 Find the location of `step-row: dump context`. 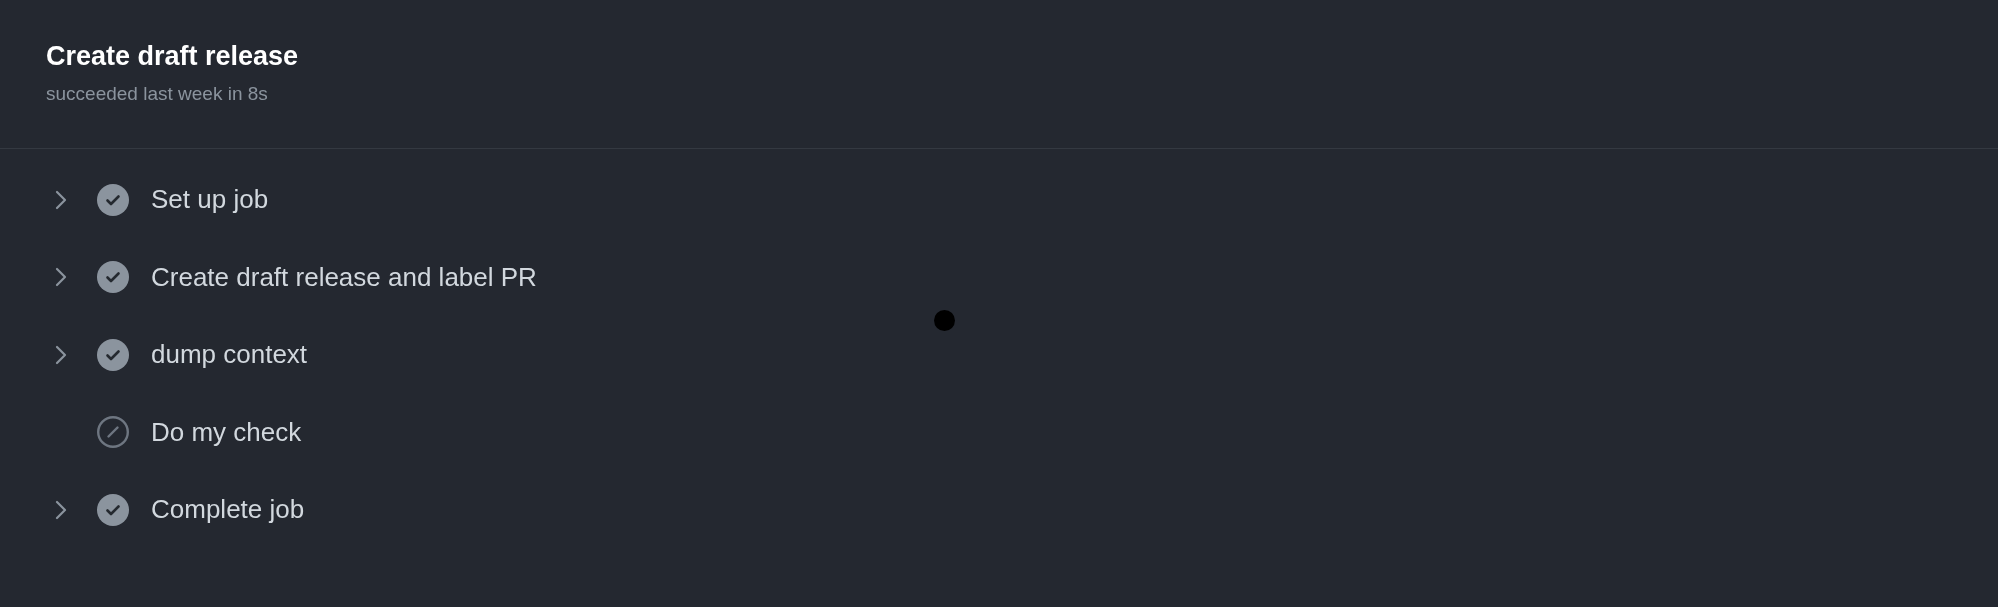

step-row: dump context is located at coordinates (999, 355).